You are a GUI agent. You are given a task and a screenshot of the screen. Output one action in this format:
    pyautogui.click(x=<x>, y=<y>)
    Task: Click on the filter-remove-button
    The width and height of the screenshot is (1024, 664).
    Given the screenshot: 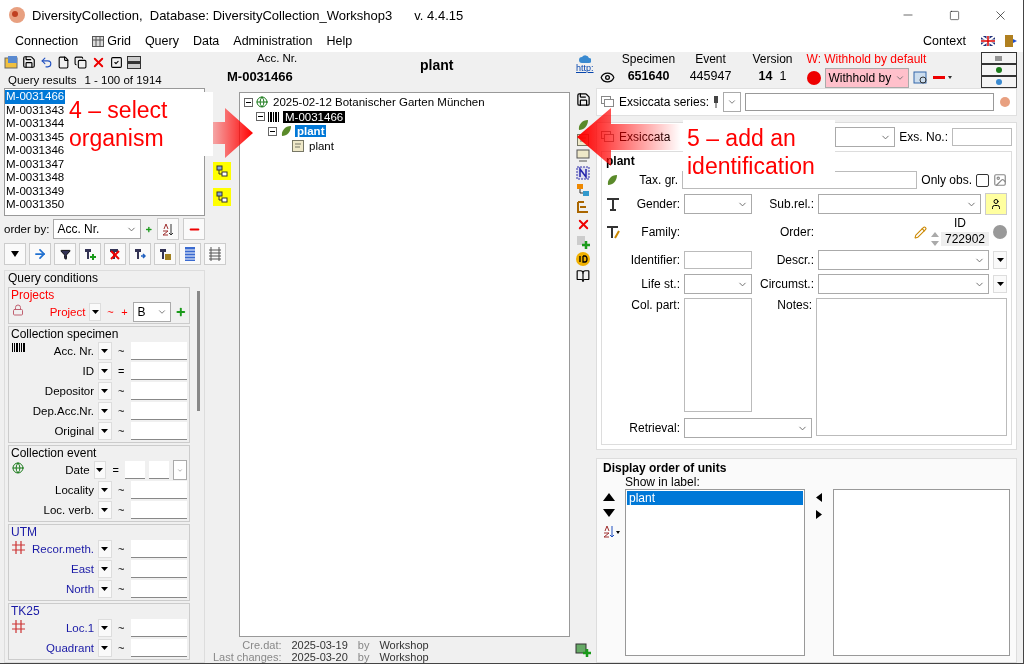 What is the action you would take?
    pyautogui.click(x=115, y=254)
    